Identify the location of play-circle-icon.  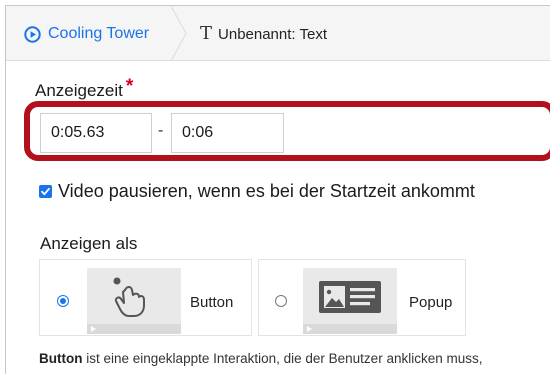
(32, 34).